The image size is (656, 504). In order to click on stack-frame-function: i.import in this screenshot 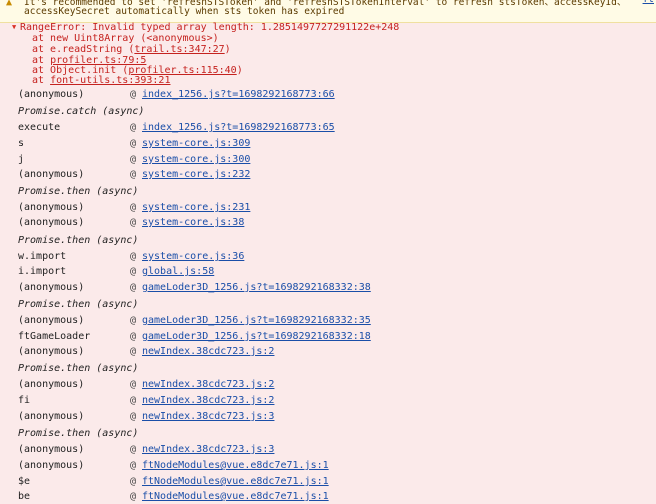, I will do `click(42, 271)`.